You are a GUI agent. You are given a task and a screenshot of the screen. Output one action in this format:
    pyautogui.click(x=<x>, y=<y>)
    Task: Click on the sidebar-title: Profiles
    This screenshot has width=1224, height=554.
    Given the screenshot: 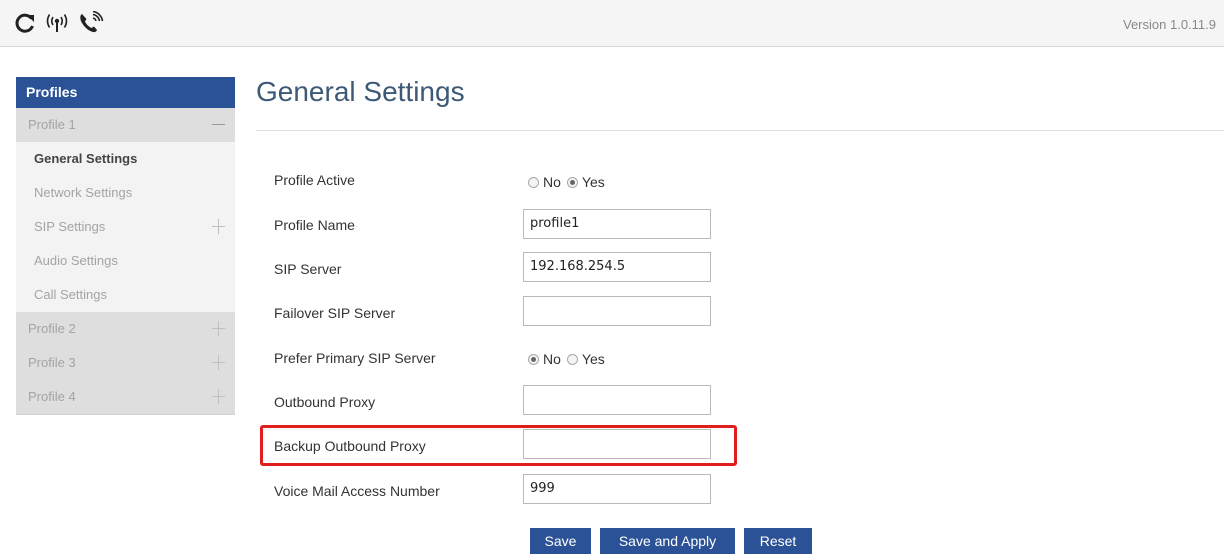 What is the action you would take?
    pyautogui.click(x=125, y=92)
    